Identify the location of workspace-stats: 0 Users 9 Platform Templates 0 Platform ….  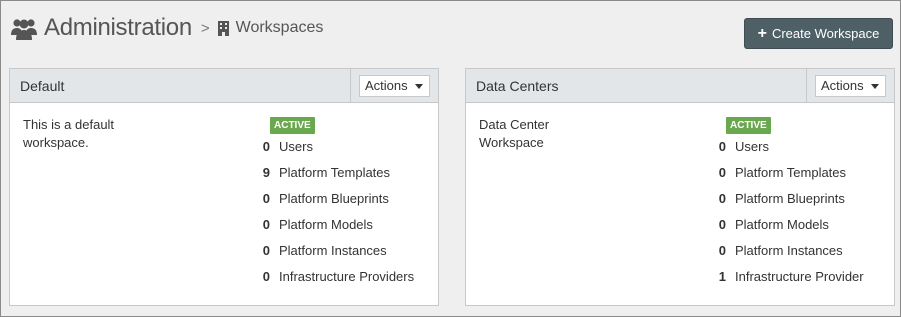
(333, 217).